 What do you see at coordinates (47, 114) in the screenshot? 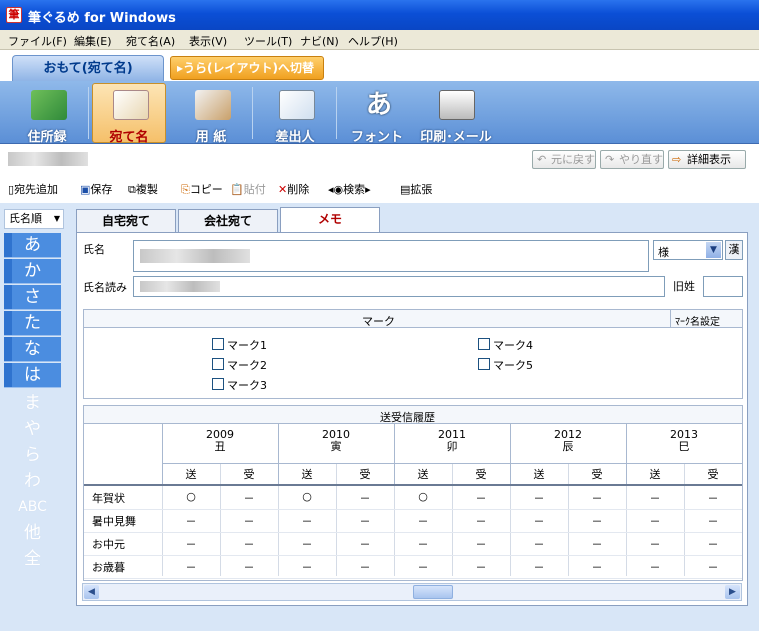
I see `ribbon-address-book: 住所録` at bounding box center [47, 114].